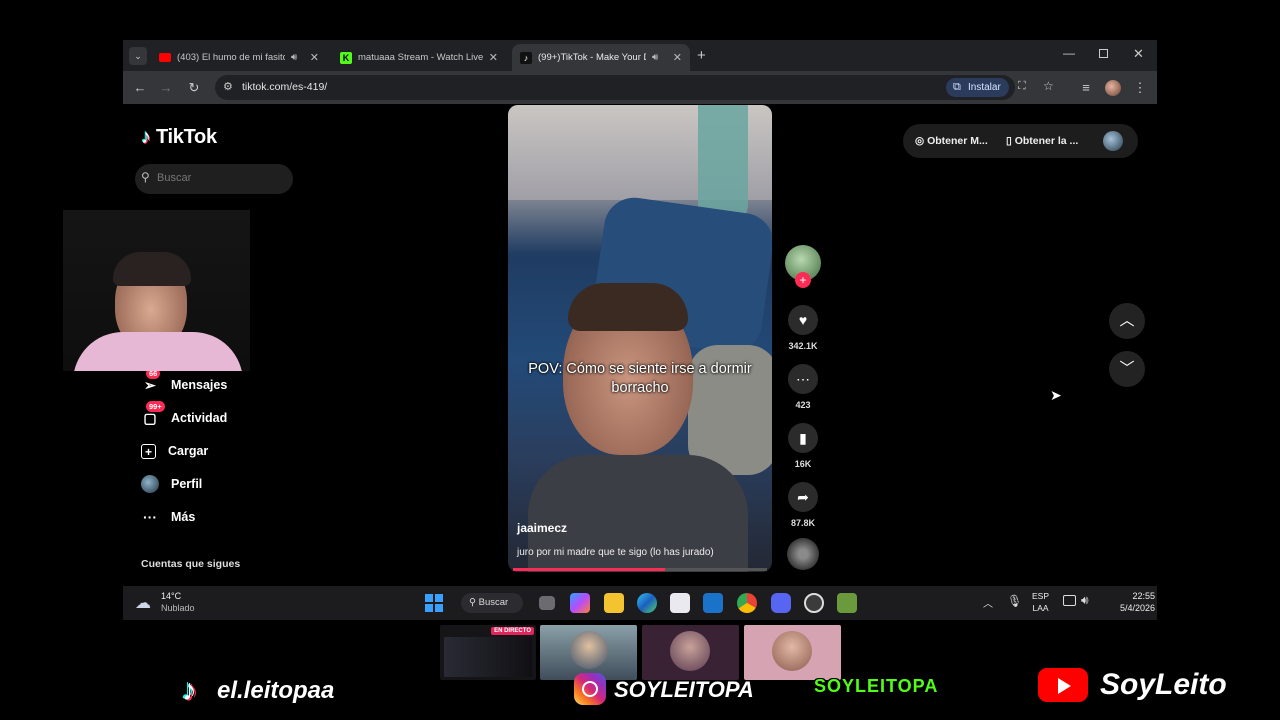 The image size is (1280, 720). I want to click on obs-icon, so click(814, 603).